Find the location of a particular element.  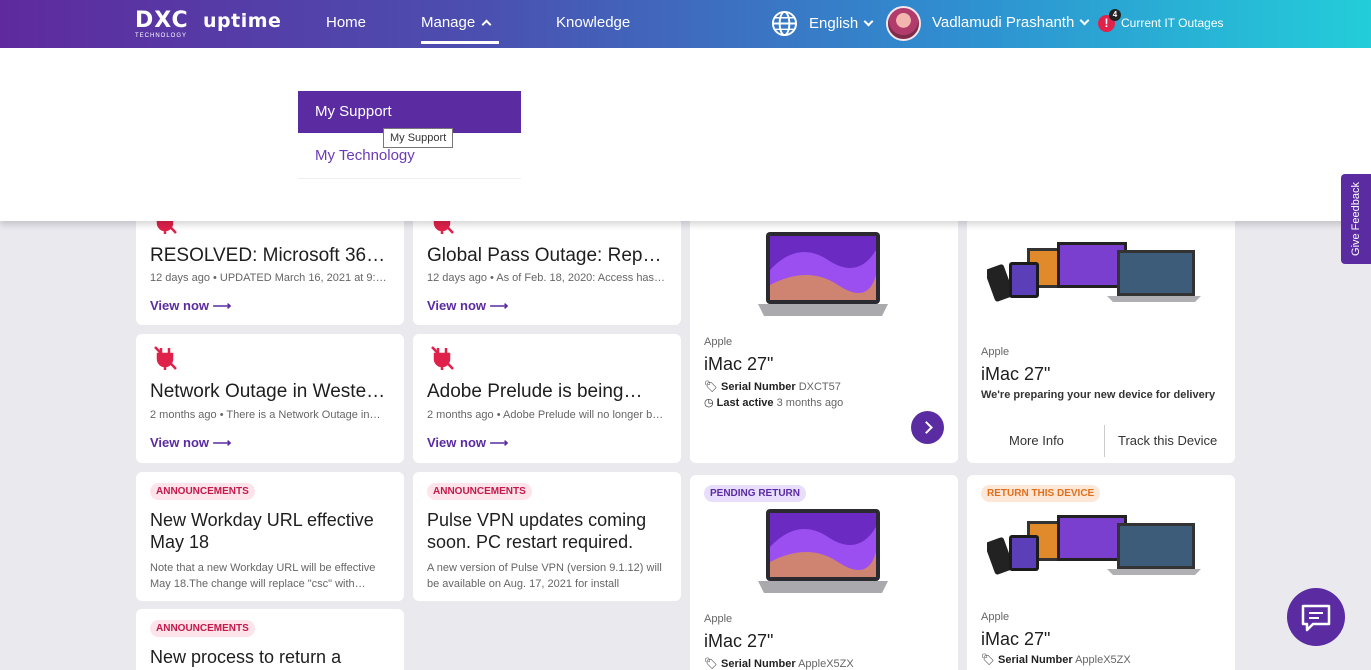

serial-number-row: 🏷 Serial Number DXCT57 is located at coordinates (772, 386).